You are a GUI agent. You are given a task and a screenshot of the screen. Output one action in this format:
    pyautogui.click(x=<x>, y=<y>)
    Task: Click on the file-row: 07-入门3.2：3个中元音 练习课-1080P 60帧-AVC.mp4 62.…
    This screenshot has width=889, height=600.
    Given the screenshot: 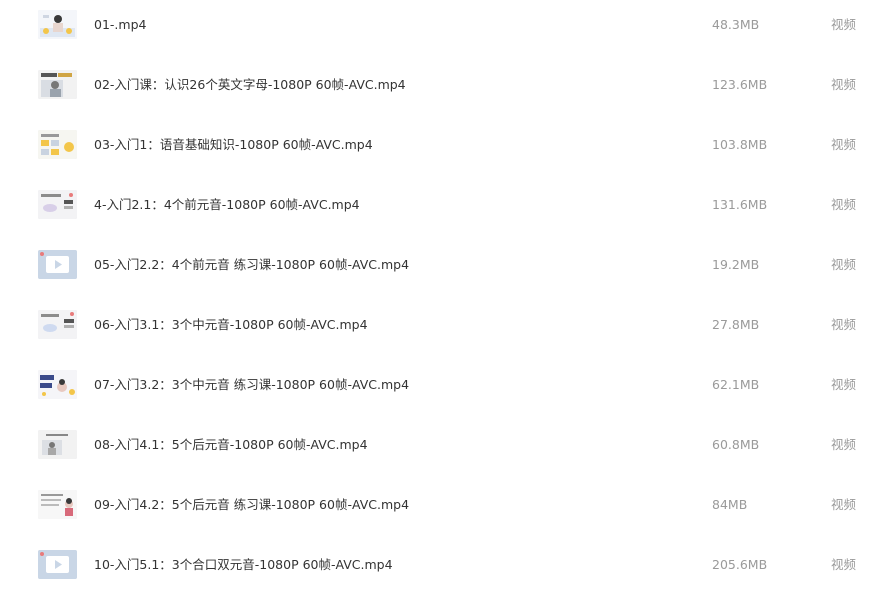 What is the action you would take?
    pyautogui.click(x=444, y=390)
    